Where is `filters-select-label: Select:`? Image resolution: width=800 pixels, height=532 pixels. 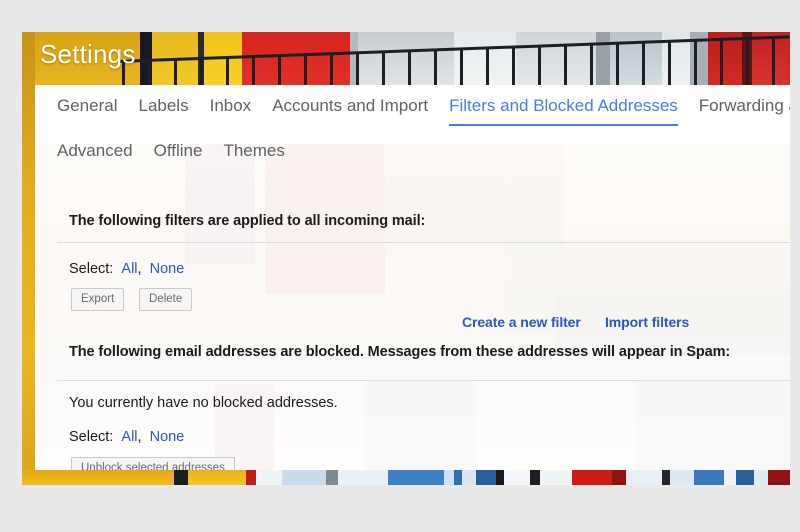
filters-select-label: Select: is located at coordinates (91, 269).